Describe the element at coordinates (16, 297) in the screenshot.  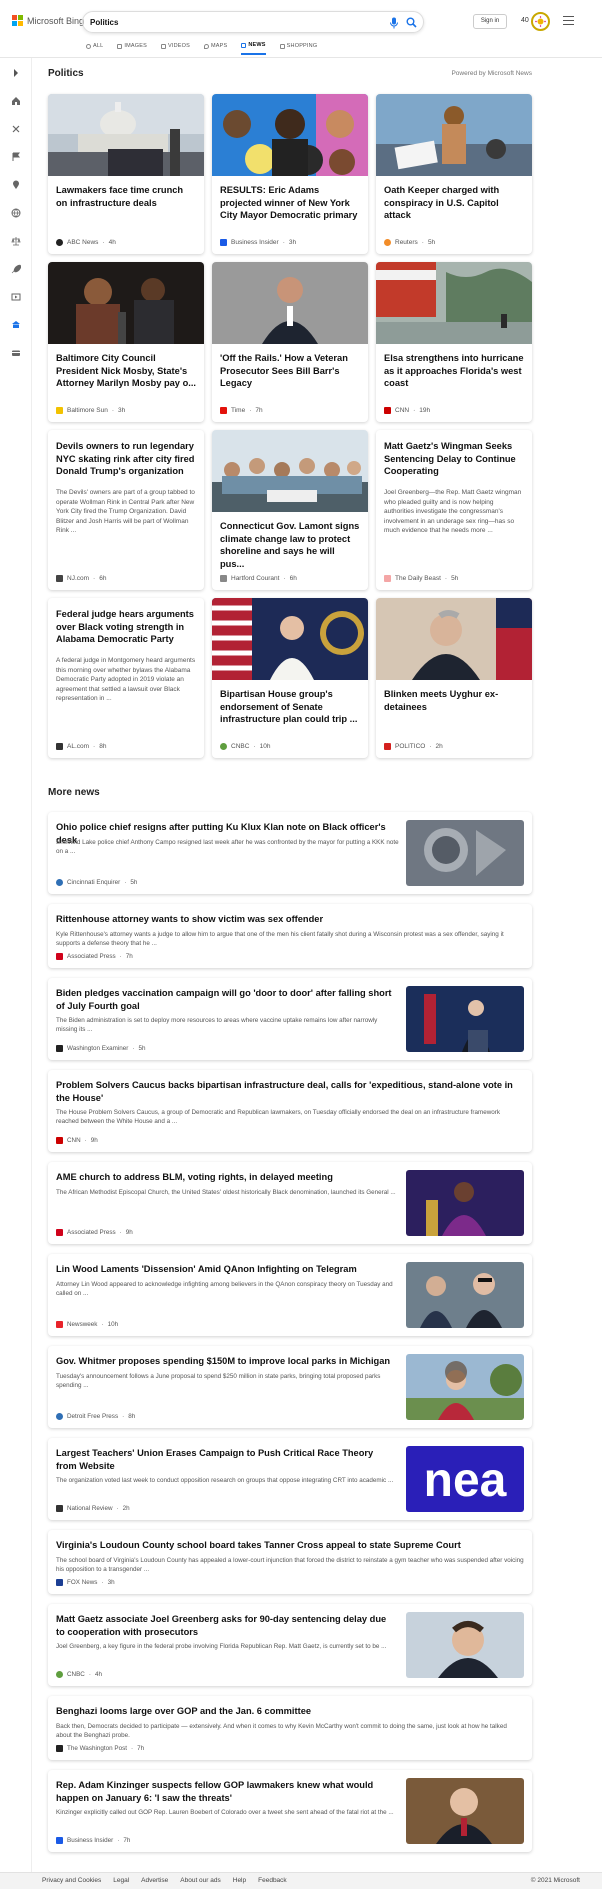
I see `film-icon` at that location.